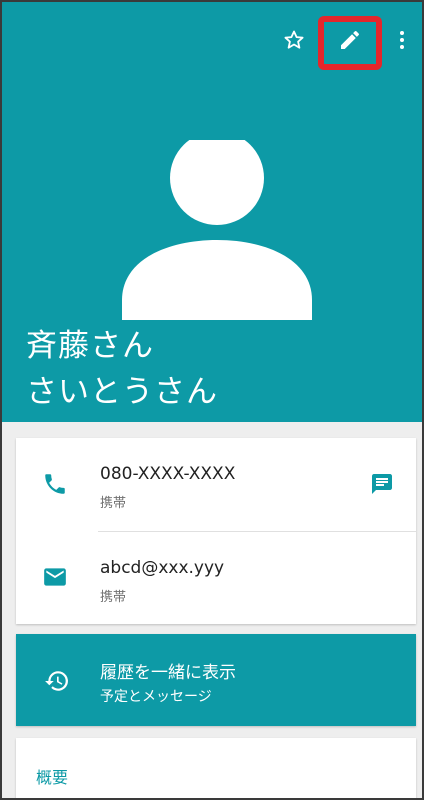 The width and height of the screenshot is (424, 800). Describe the element at coordinates (55, 484) in the screenshot. I see `phone-icon` at that location.